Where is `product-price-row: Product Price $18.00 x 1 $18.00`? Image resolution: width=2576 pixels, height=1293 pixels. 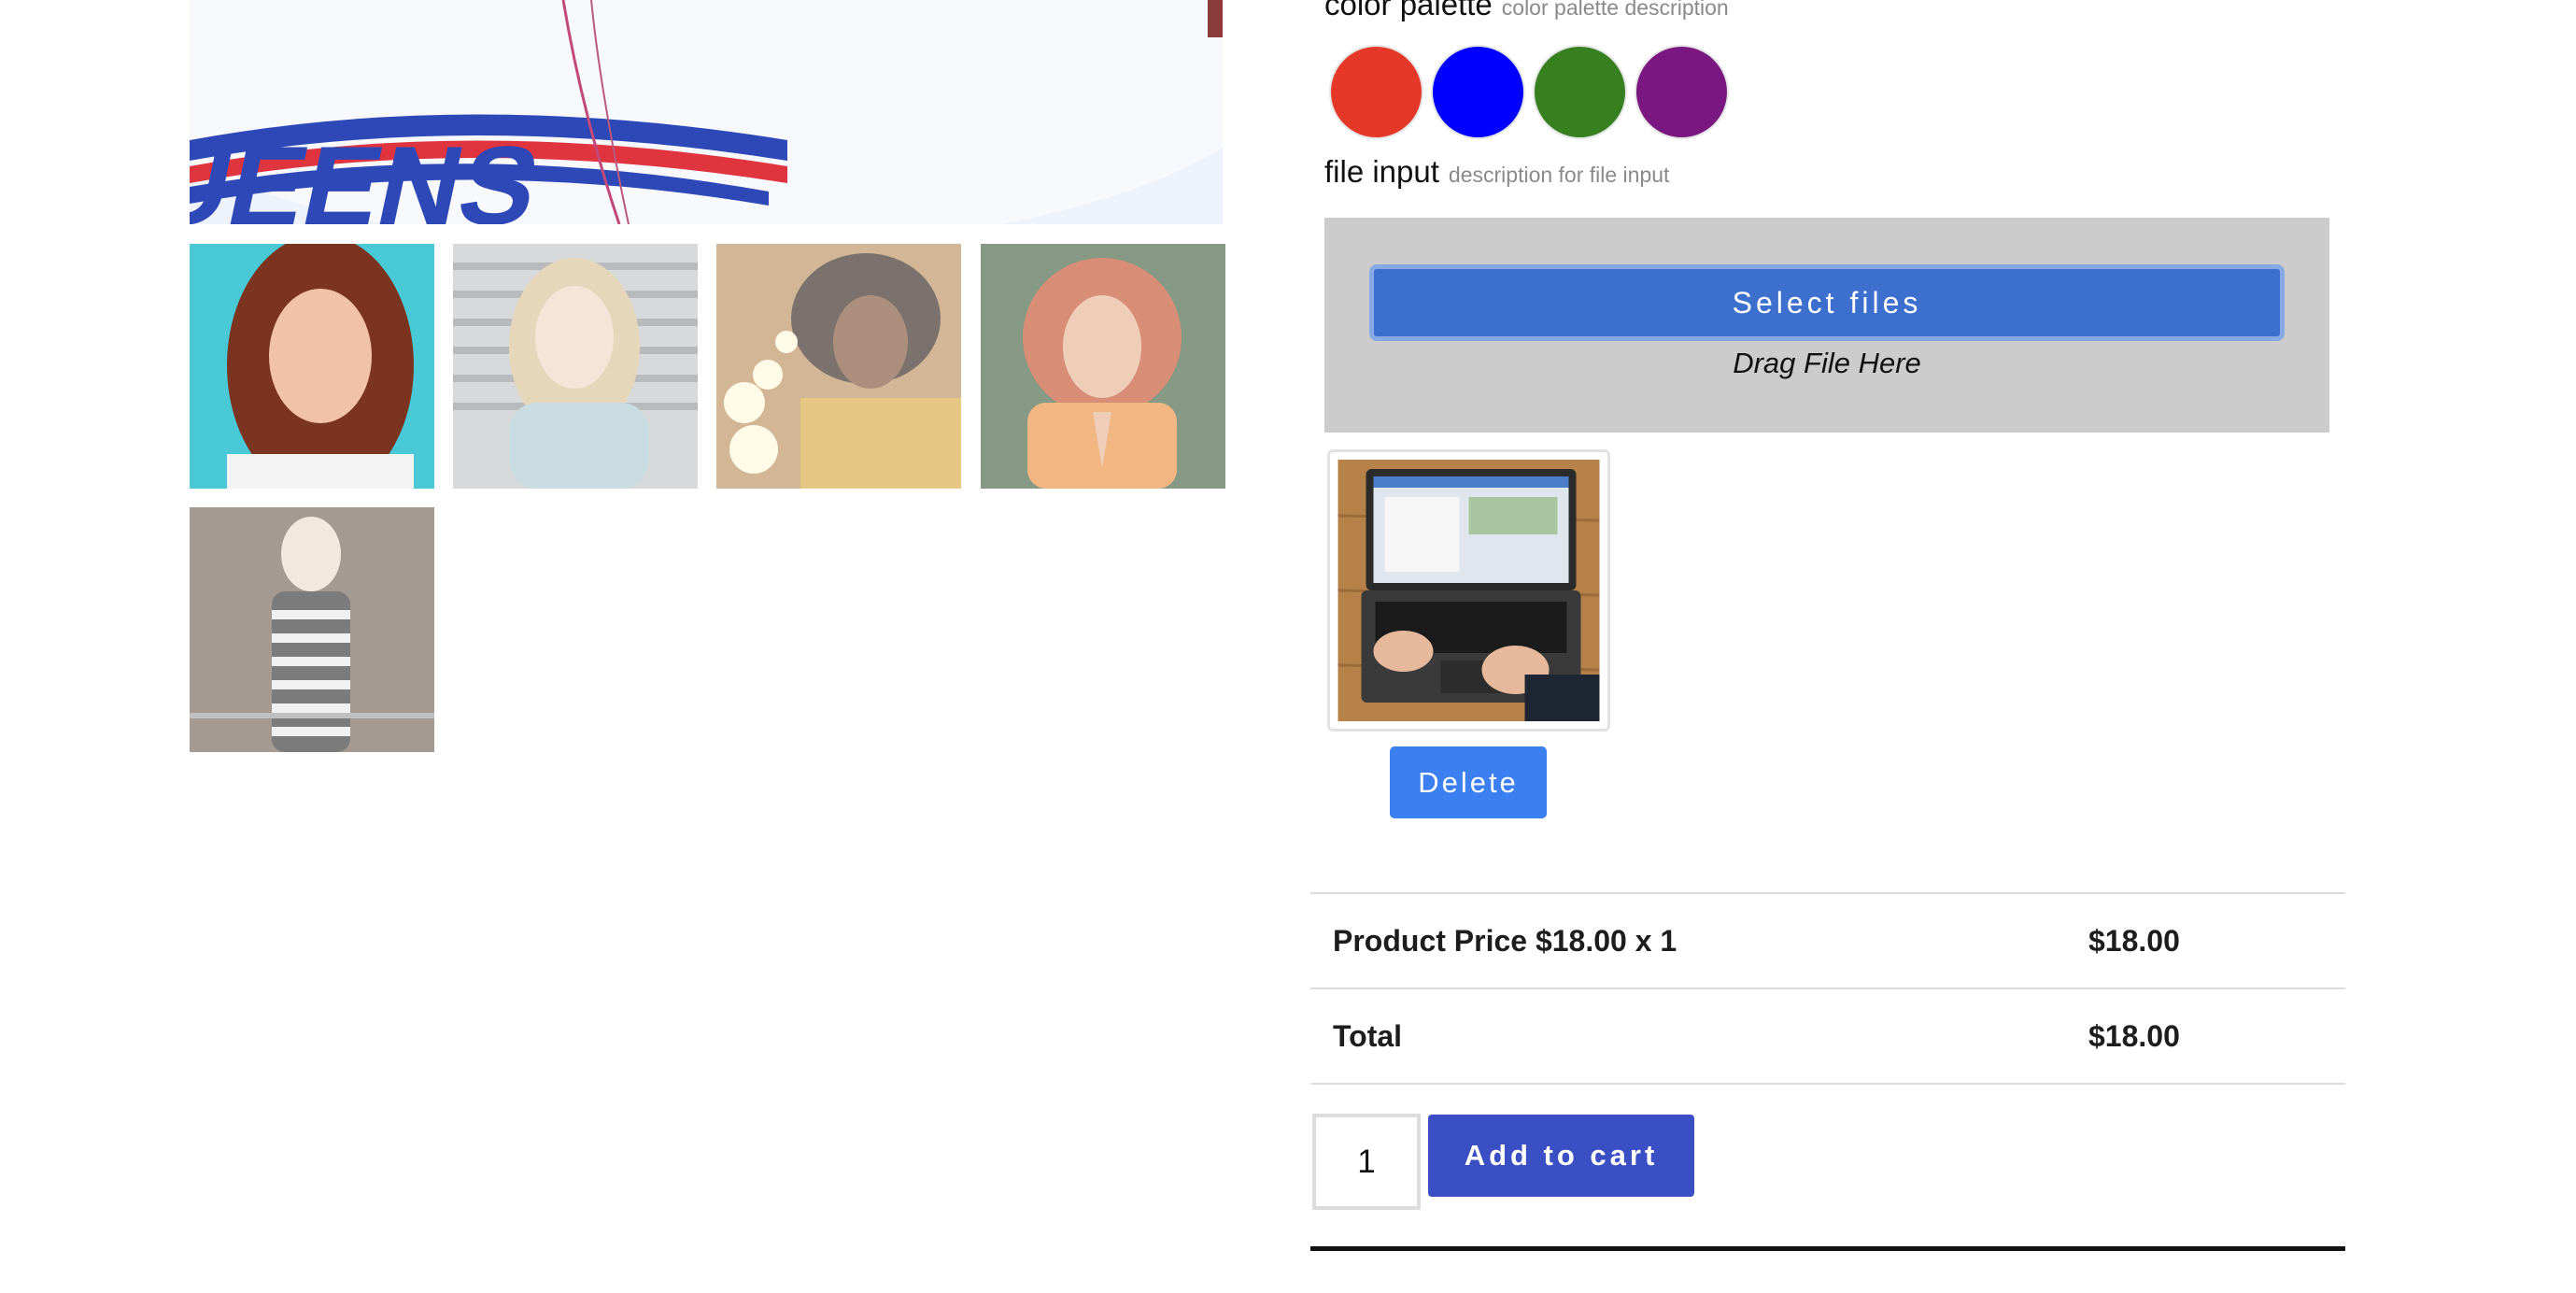 product-price-row: Product Price $18.00 x 1 $18.00 is located at coordinates (1827, 941).